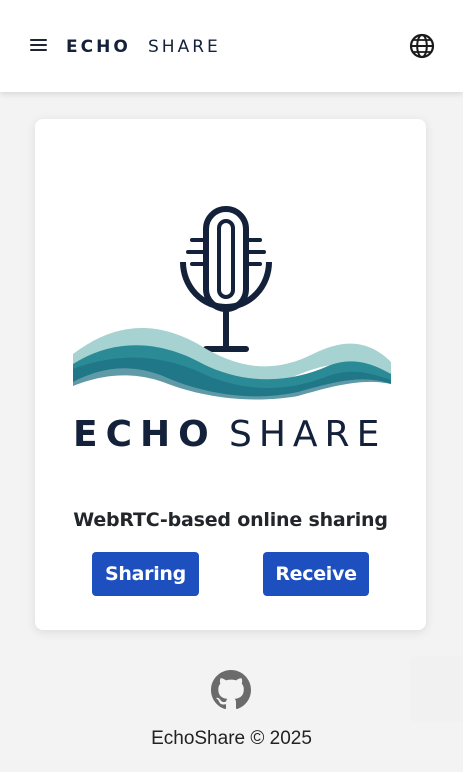 The image size is (463, 772). Describe the element at coordinates (230, 520) in the screenshot. I see `tagline: WebRTC-based online sharing` at that location.